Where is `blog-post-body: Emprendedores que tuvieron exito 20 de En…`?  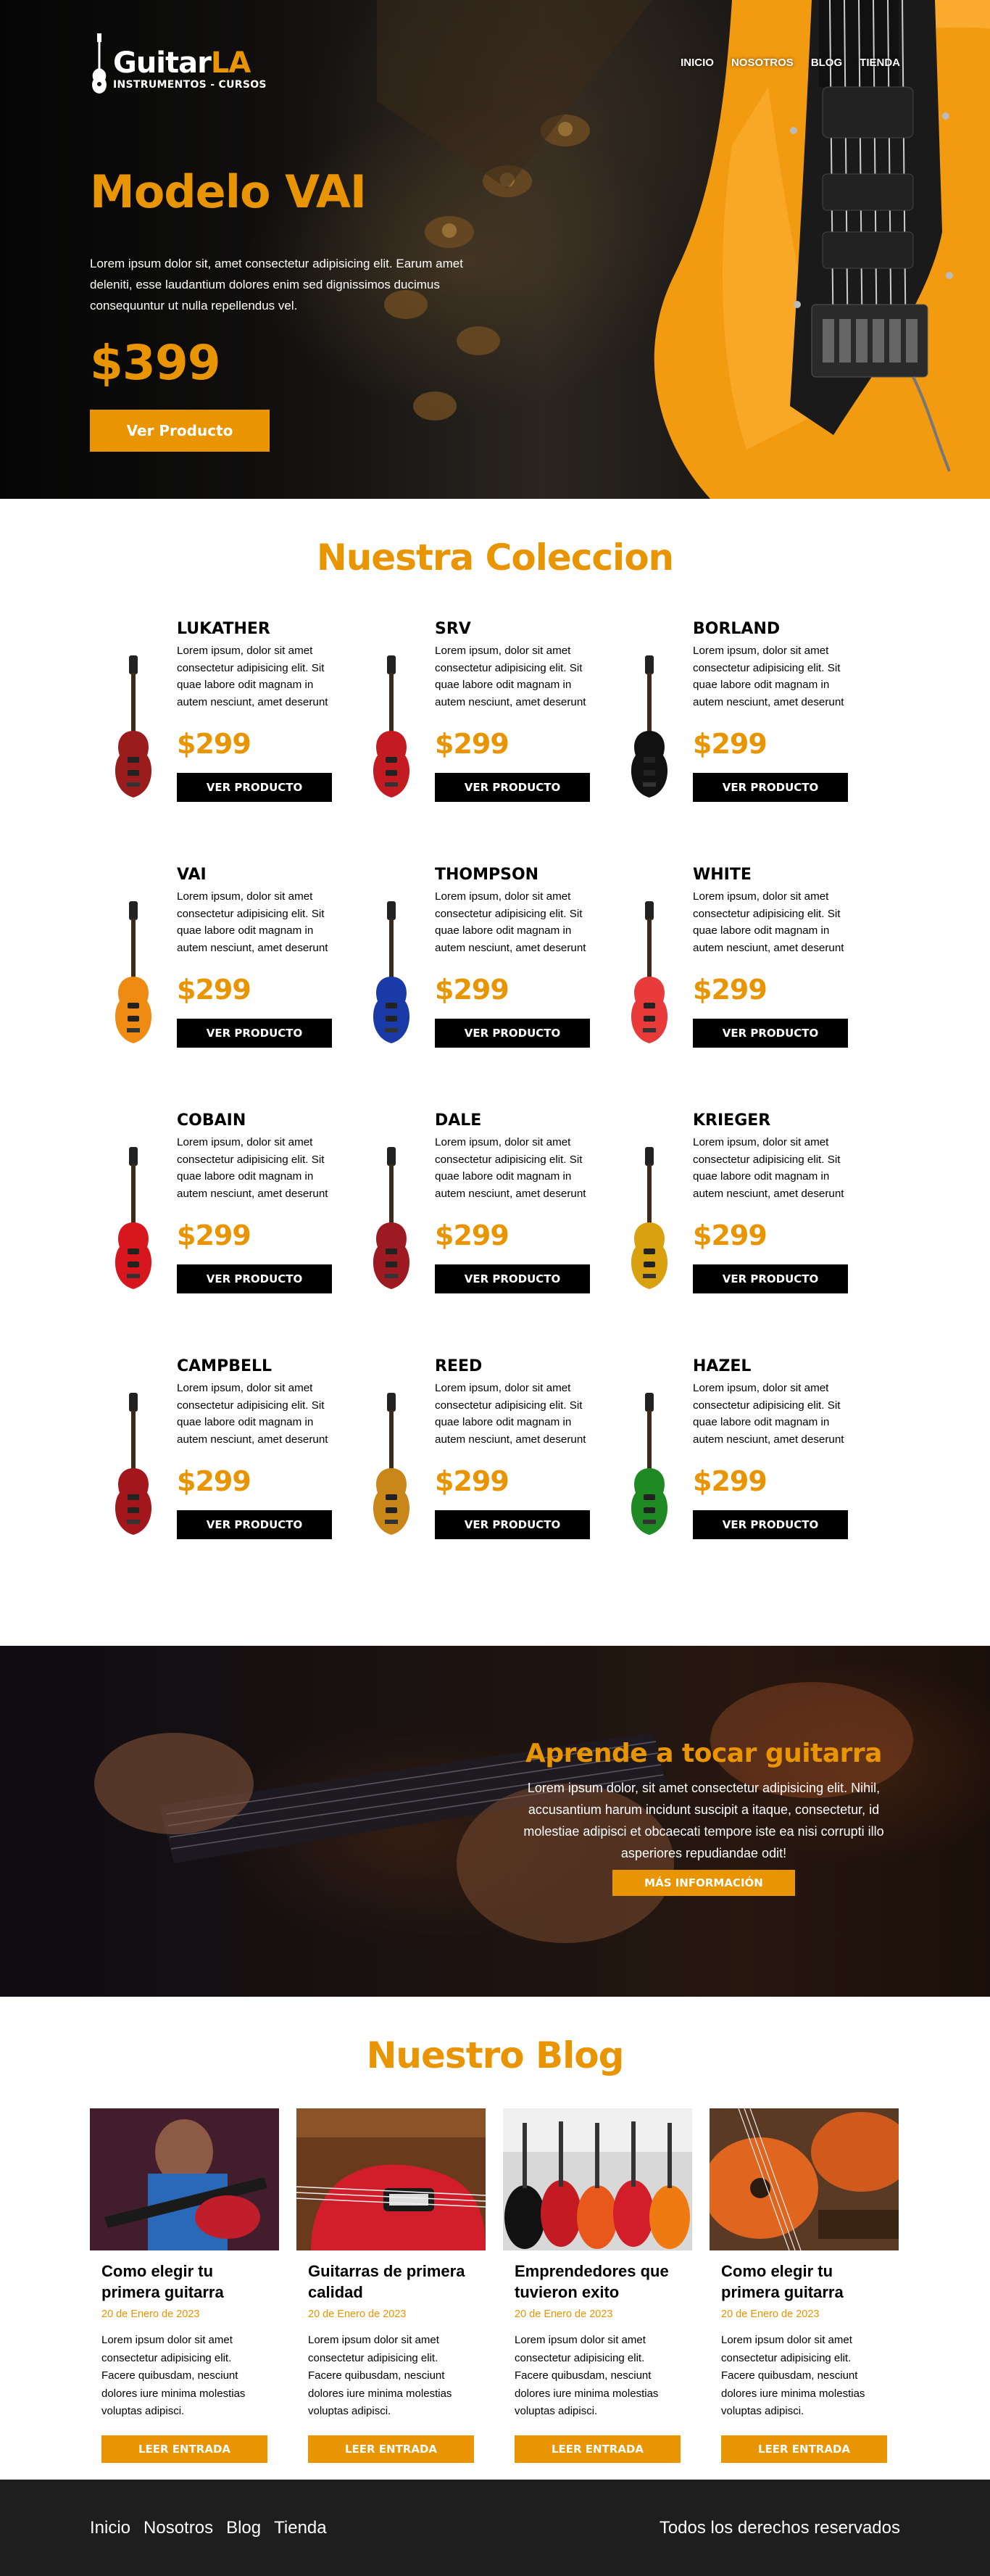 blog-post-body: Emprendedores que tuvieron exito 20 de En… is located at coordinates (597, 2356).